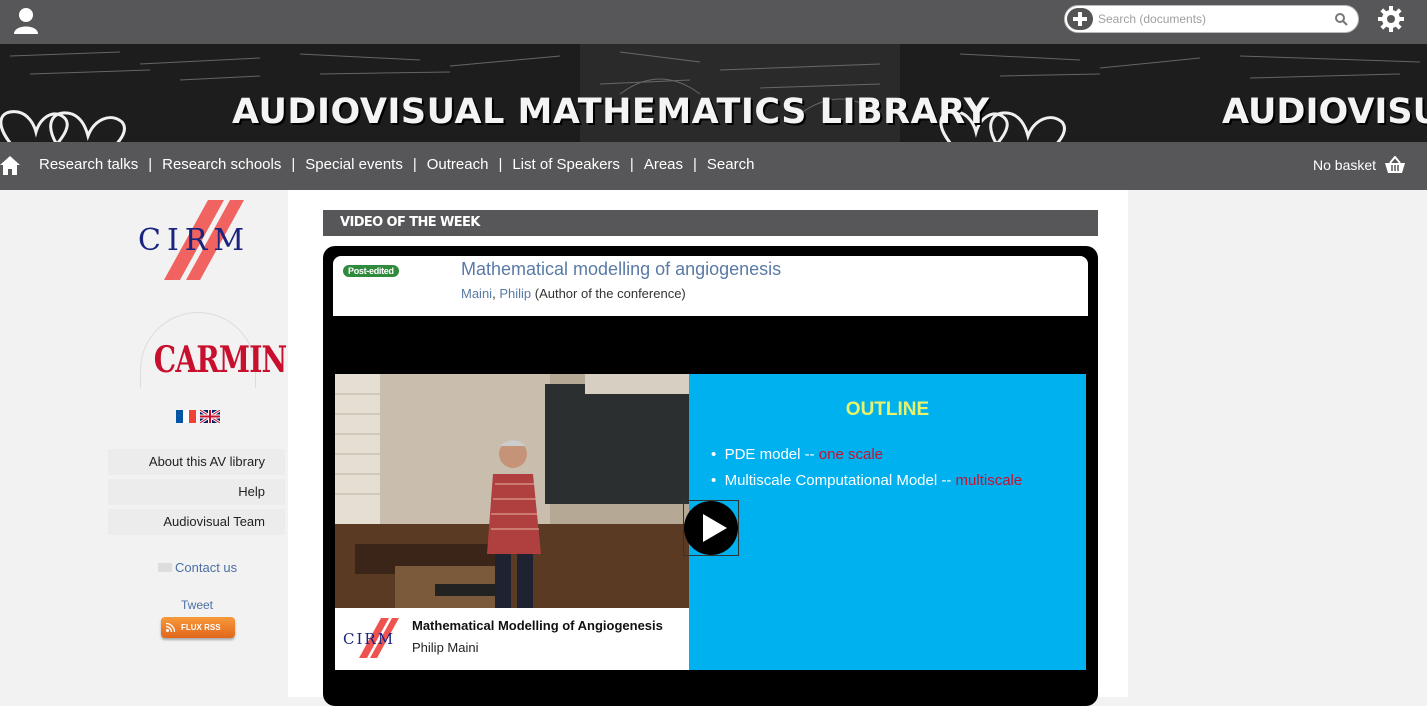  Describe the element at coordinates (194, 240) in the screenshot. I see `cirm-logo-text: CIRM` at that location.